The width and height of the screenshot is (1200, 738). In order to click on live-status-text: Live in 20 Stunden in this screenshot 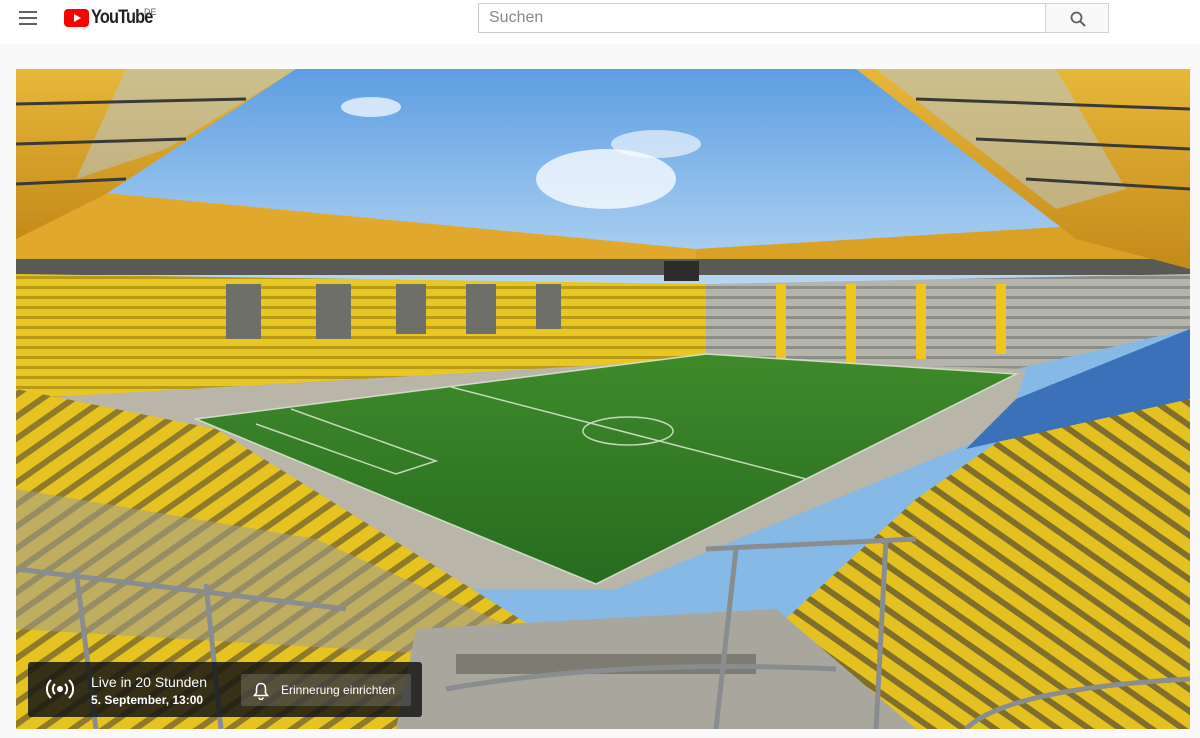, I will do `click(149, 682)`.